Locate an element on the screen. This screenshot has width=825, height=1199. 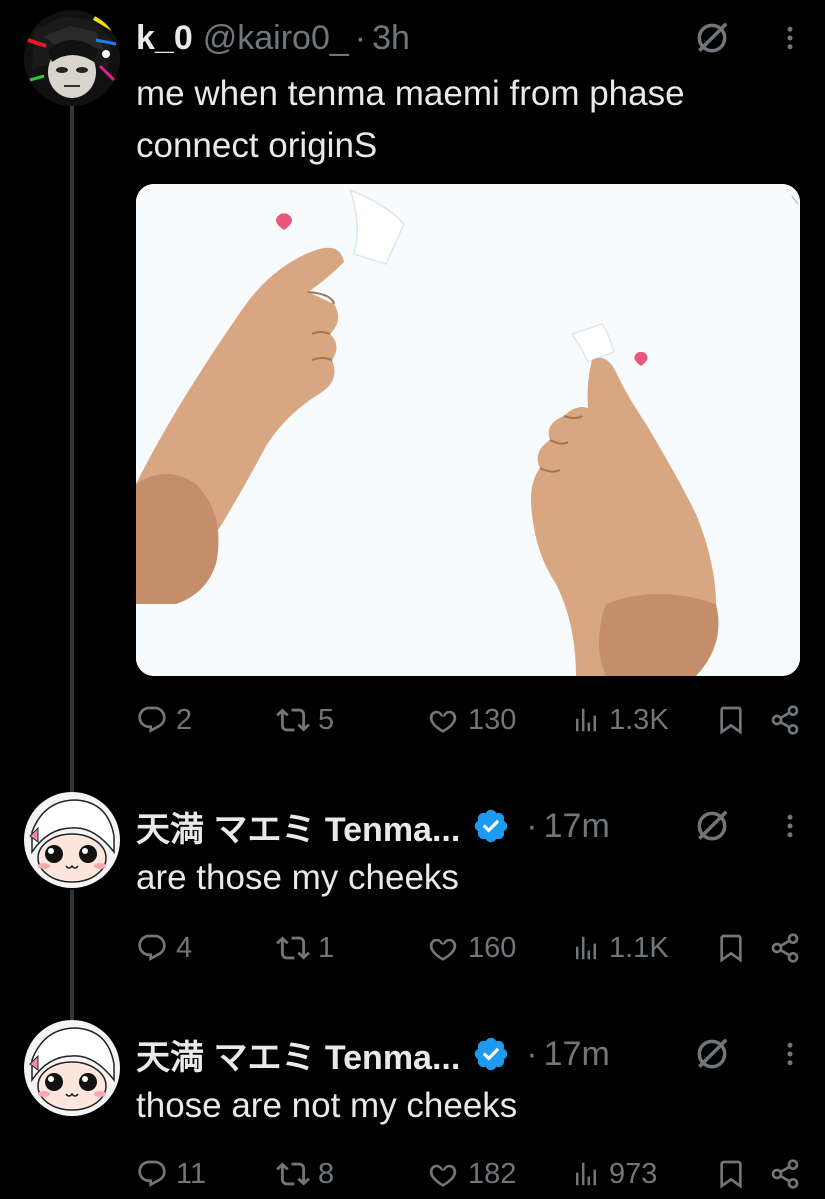
view-count: 973 is located at coordinates (633, 1173).